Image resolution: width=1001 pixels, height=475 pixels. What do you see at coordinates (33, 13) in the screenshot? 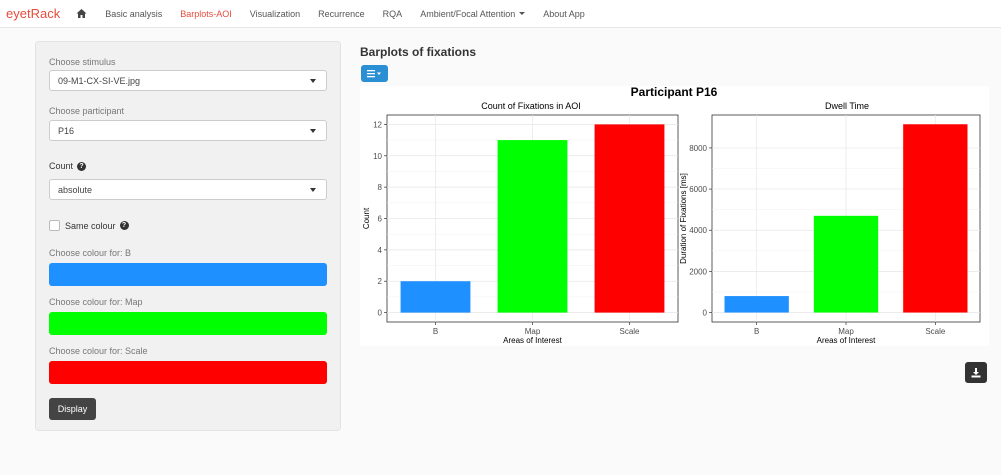
I see `brand-logo: eyetRack` at bounding box center [33, 13].